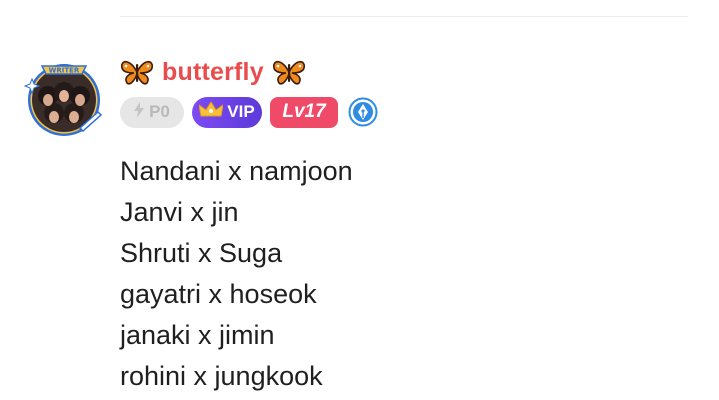 Image resolution: width=719 pixels, height=400 pixels. I want to click on level-badge: Lv17, so click(304, 112).